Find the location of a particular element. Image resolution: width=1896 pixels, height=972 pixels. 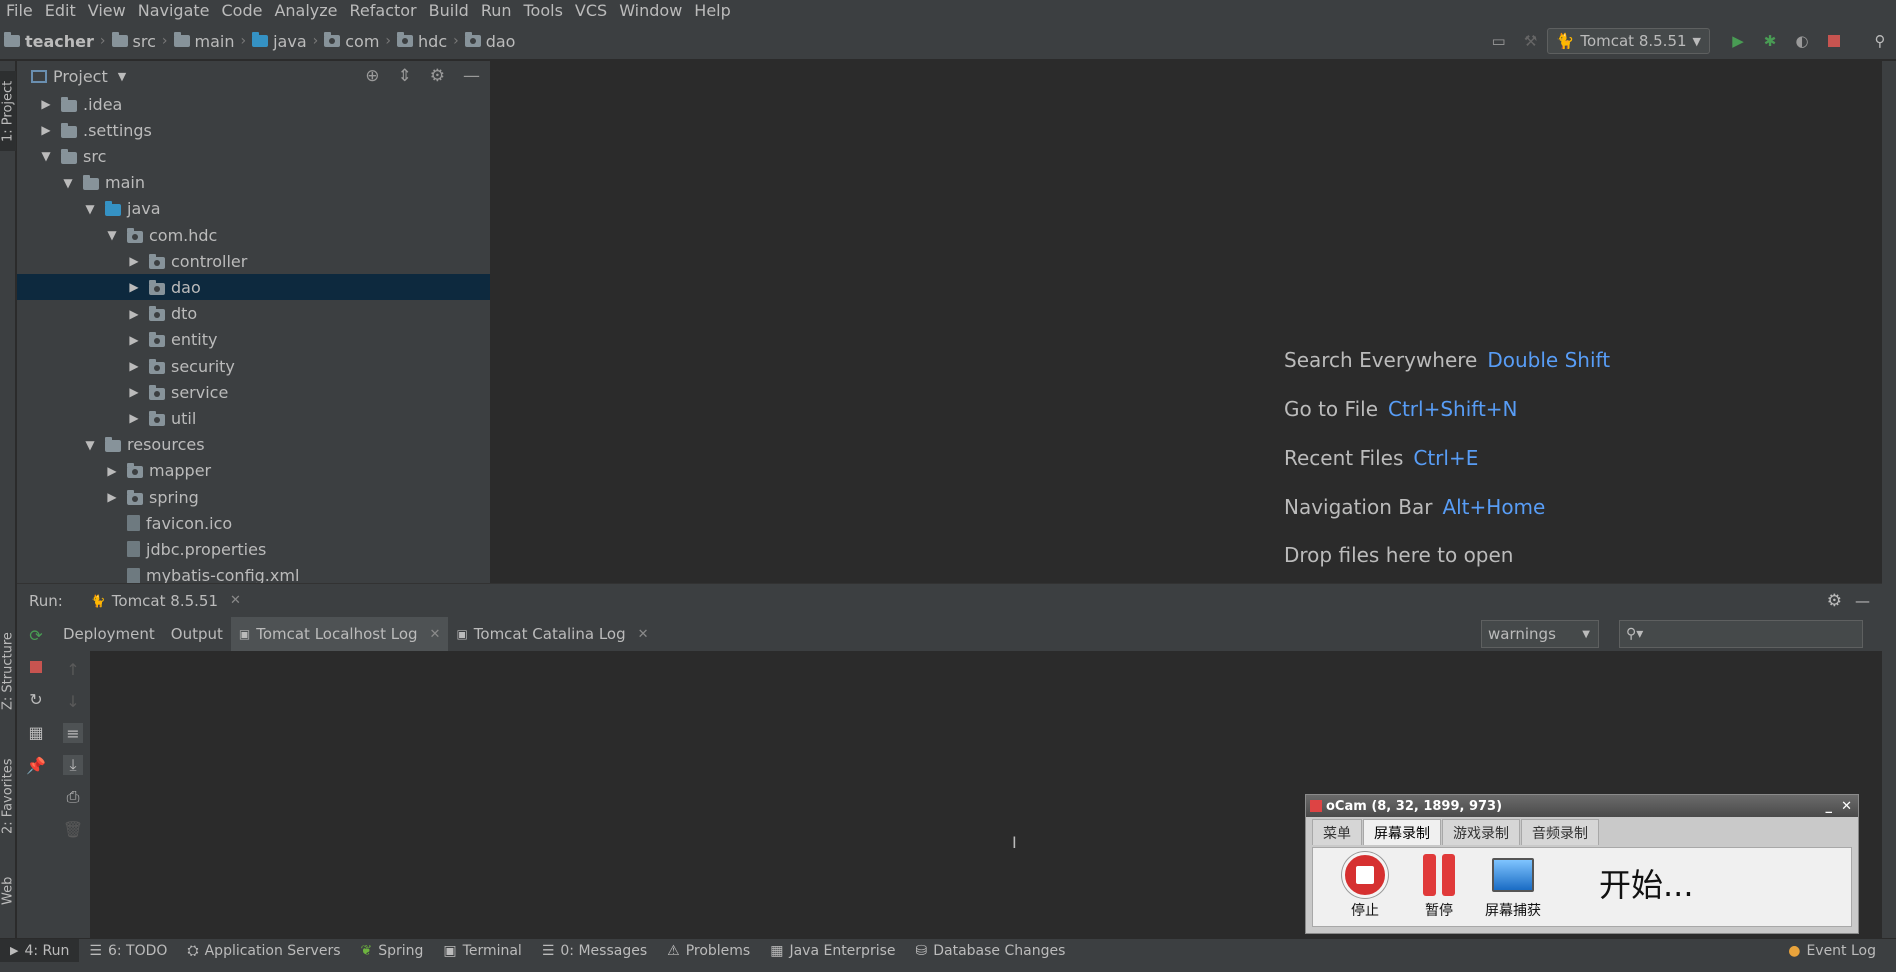

tool-tab-todo: ☰ 6: TODO is located at coordinates (128, 951).